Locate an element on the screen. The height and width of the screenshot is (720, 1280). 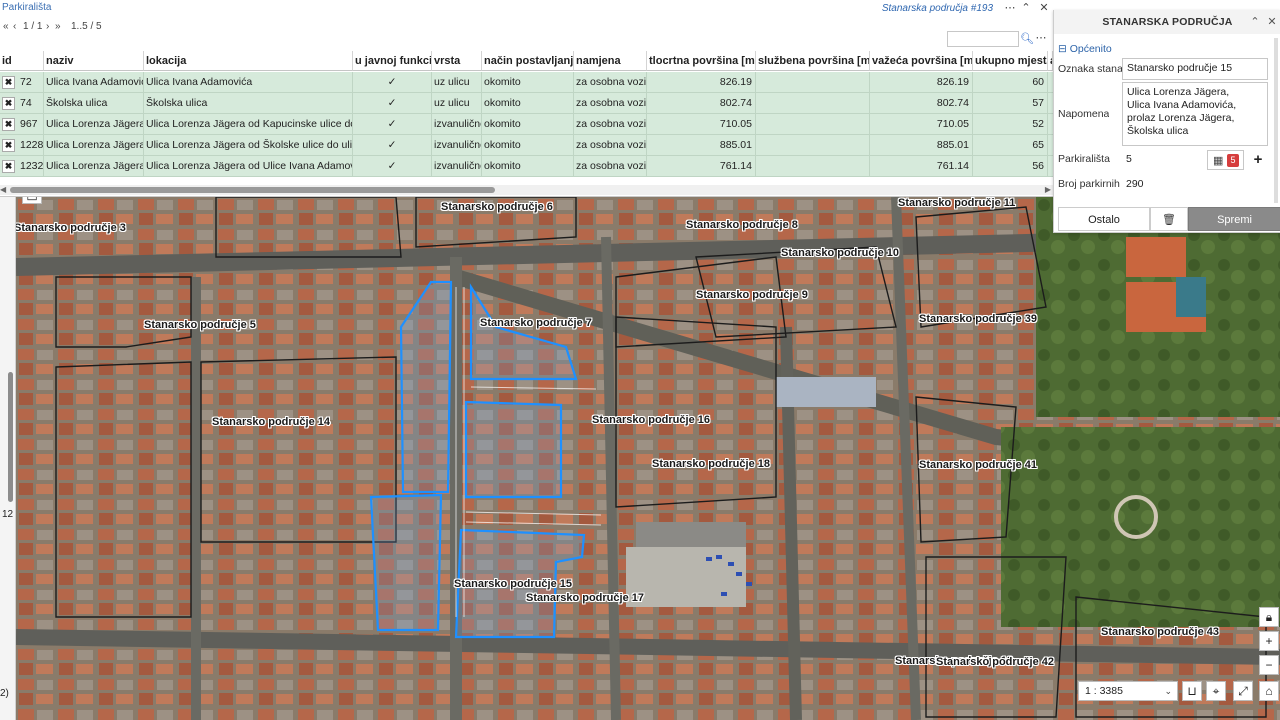
section-opcenito: ⊟ Općenito is located at coordinates (1085, 49).